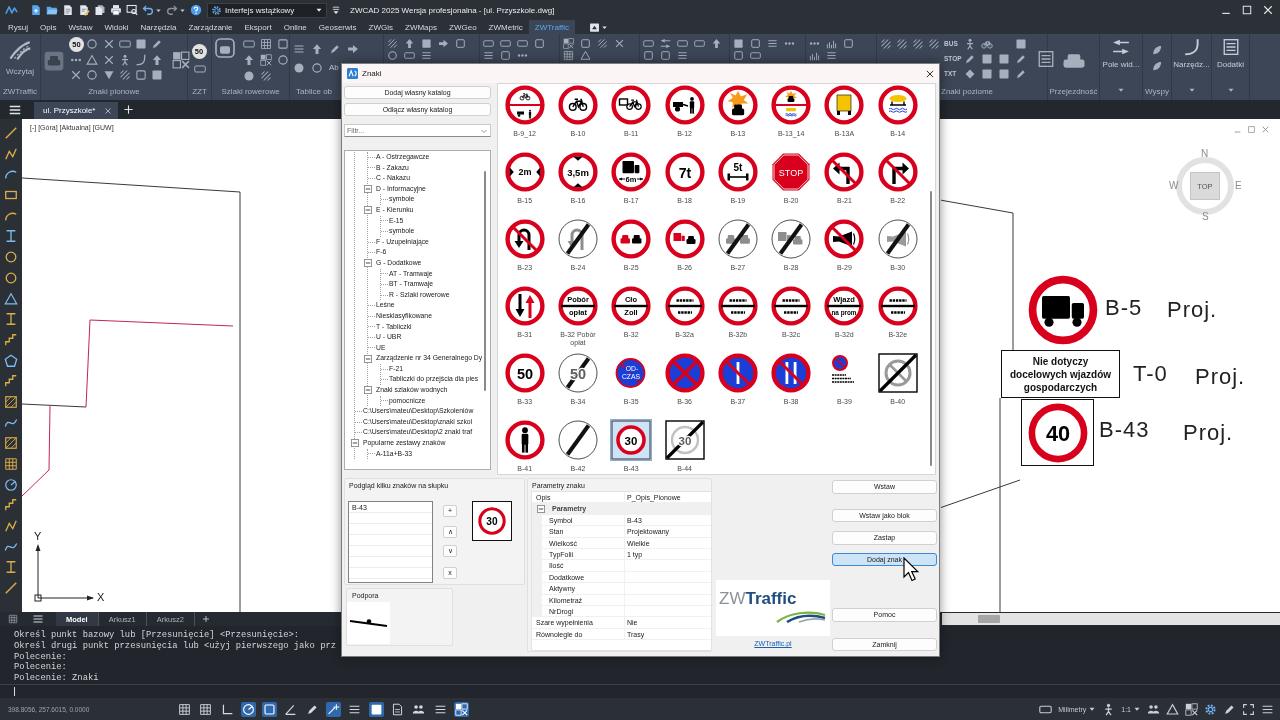  What do you see at coordinates (1230, 53) in the screenshot?
I see `ribbon-button: Dodatki` at bounding box center [1230, 53].